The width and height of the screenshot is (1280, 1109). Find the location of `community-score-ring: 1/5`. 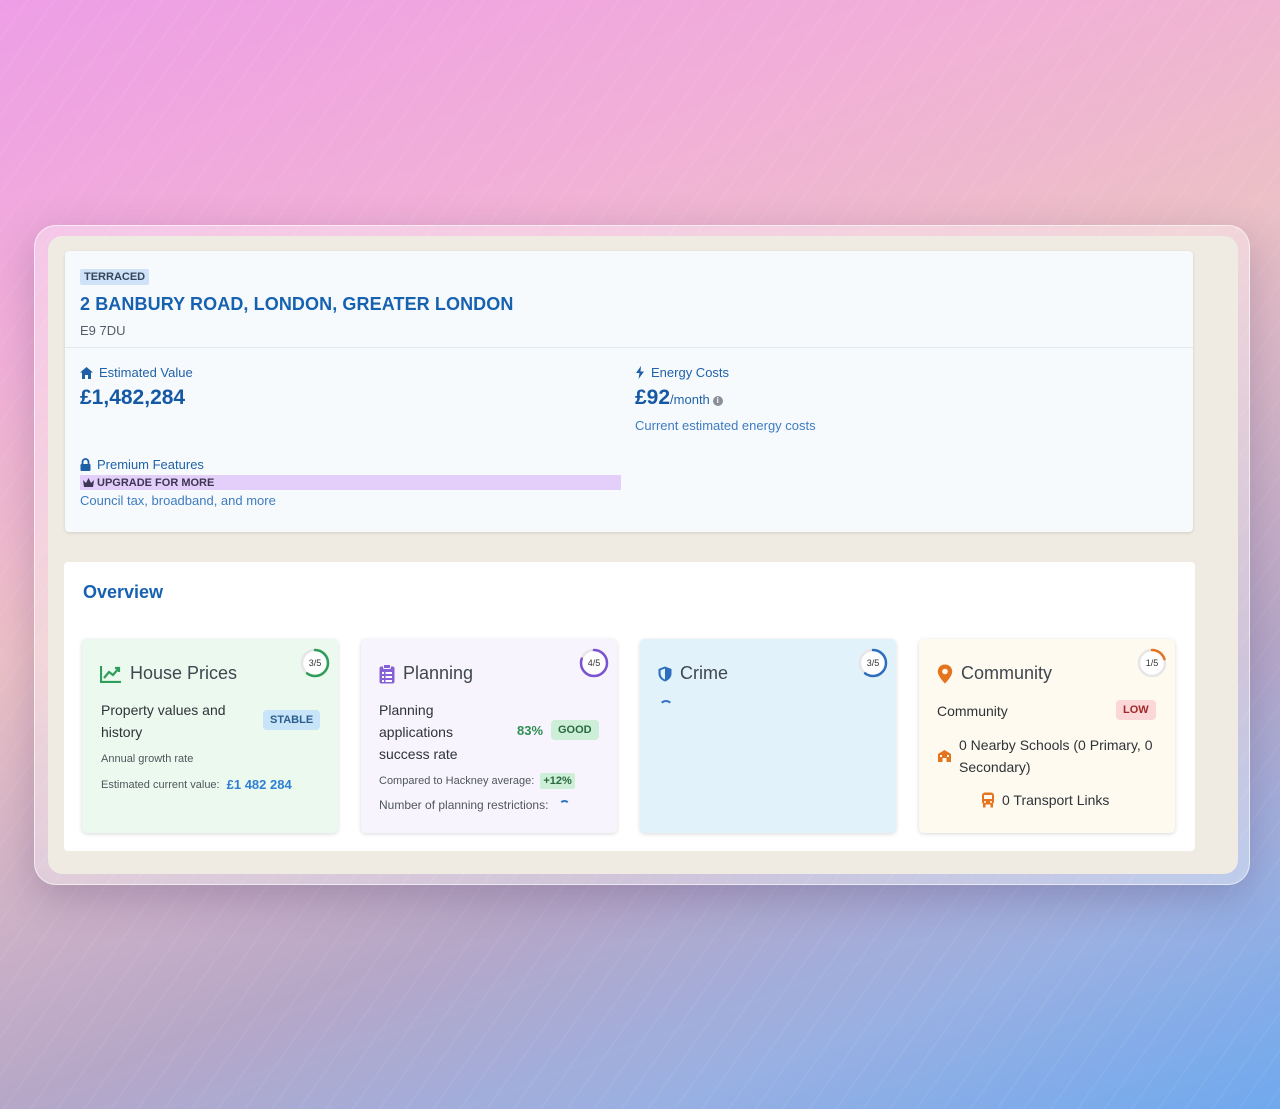

community-score-ring: 1/5 is located at coordinates (1152, 663).